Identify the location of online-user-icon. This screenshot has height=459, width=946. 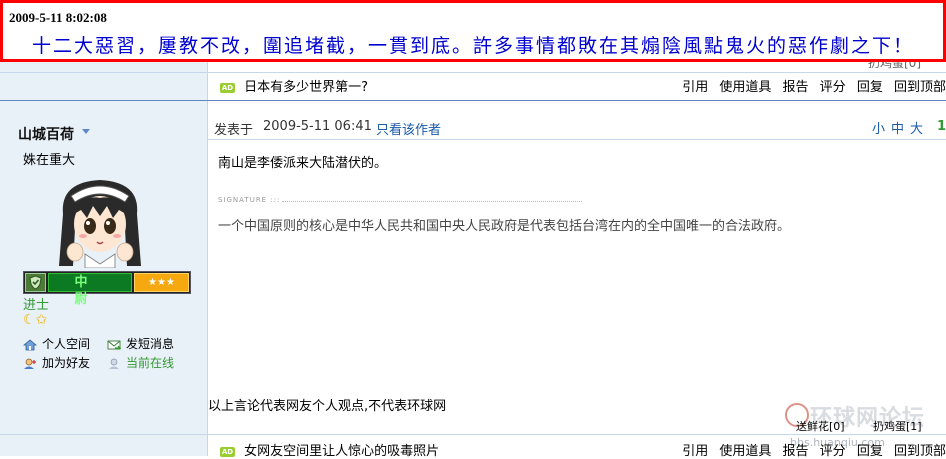
(114, 363).